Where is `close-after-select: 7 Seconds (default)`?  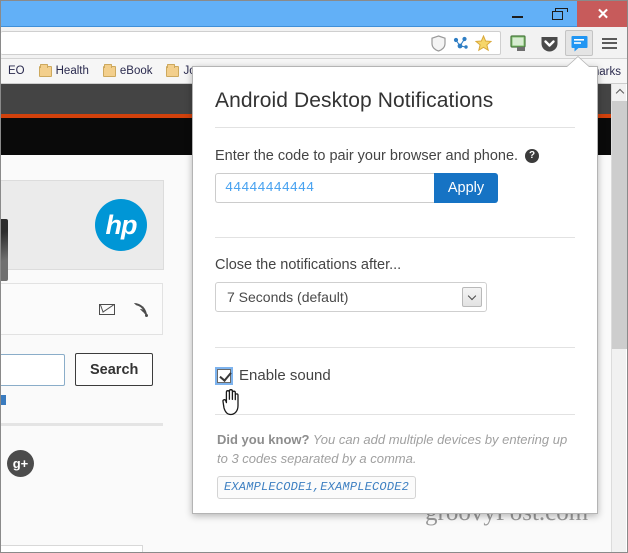 close-after-select: 7 Seconds (default) is located at coordinates (351, 297).